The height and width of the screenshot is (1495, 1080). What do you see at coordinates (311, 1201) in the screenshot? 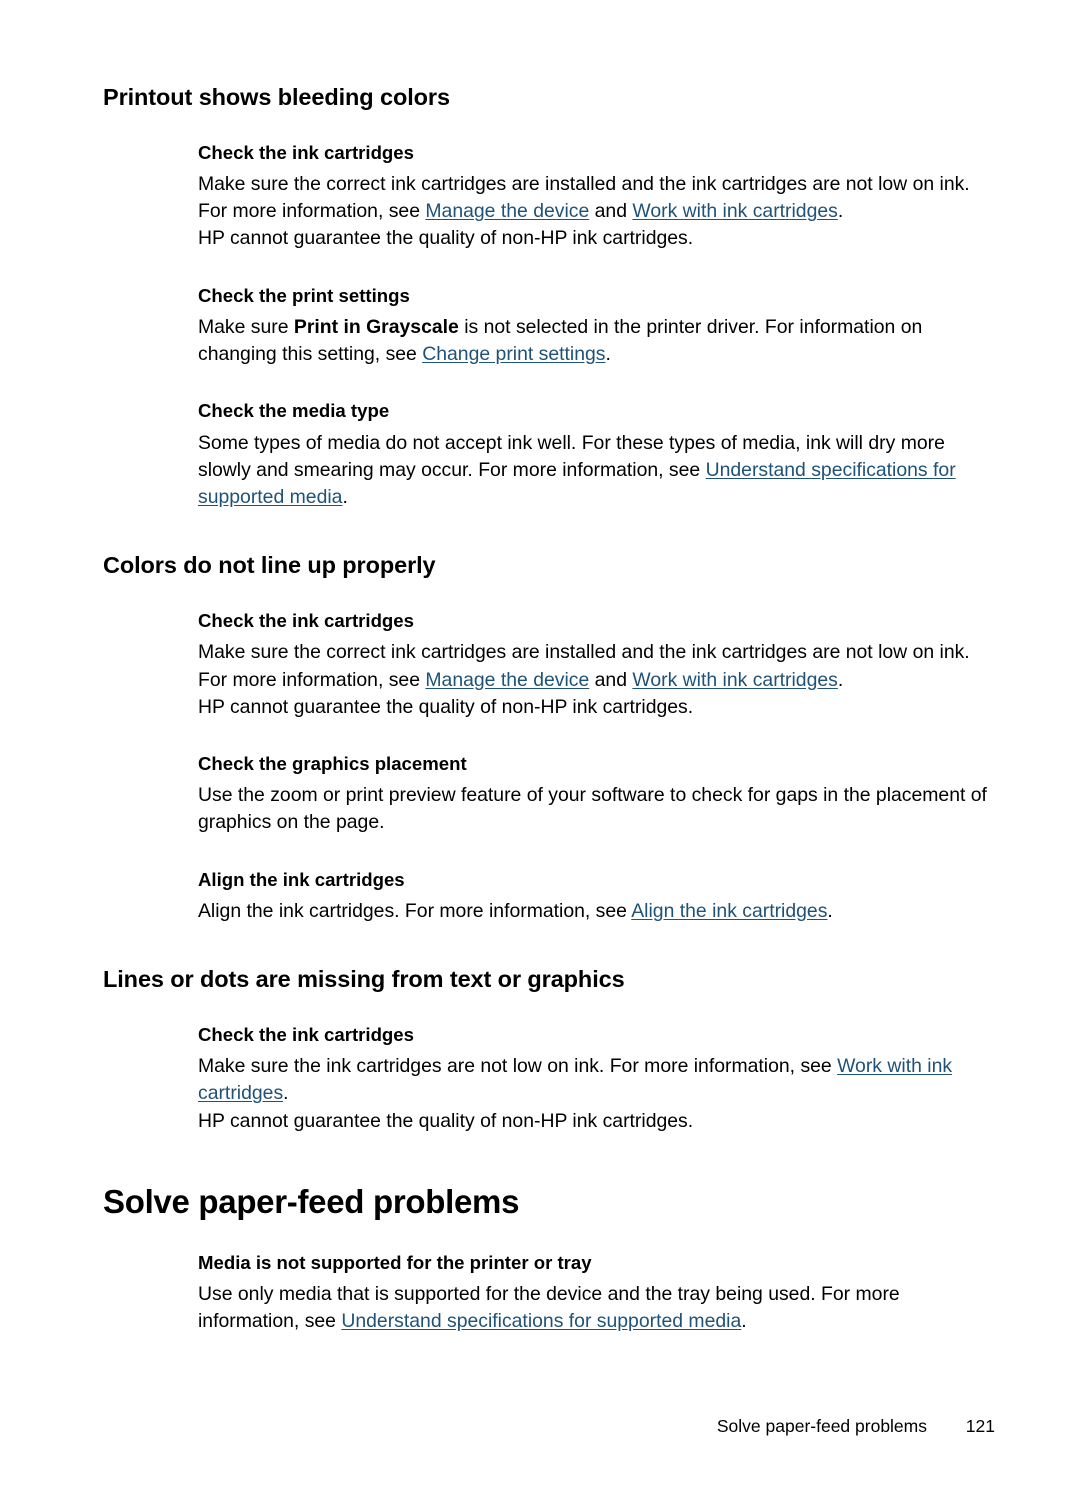
I see `section-heading-solve-paper-feed-problems: Solve paper-feed problems` at bounding box center [311, 1201].